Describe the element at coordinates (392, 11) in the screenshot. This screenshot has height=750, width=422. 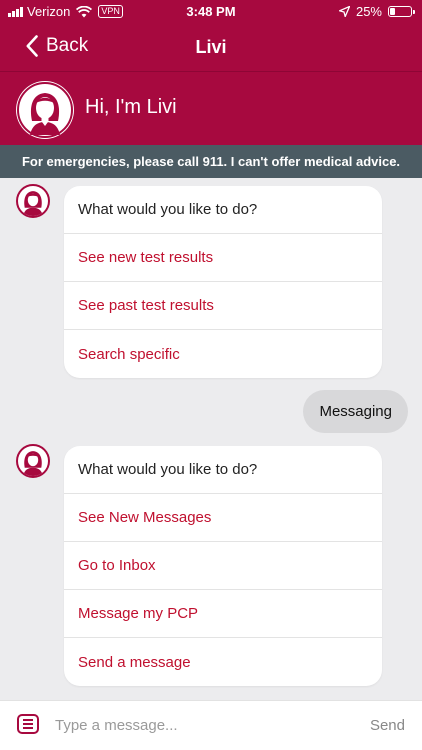
I see `battery-fill` at that location.